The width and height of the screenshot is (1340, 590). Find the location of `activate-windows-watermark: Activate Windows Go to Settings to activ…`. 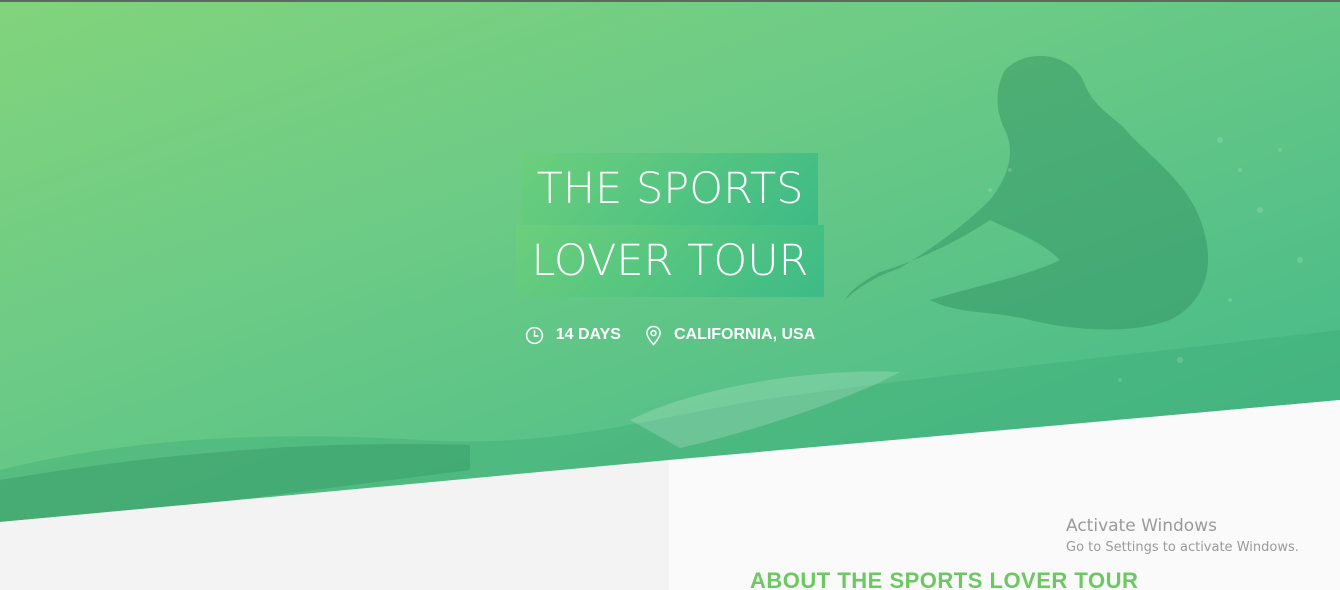

activate-windows-watermark: Activate Windows Go to Settings to activ… is located at coordinates (1182, 537).